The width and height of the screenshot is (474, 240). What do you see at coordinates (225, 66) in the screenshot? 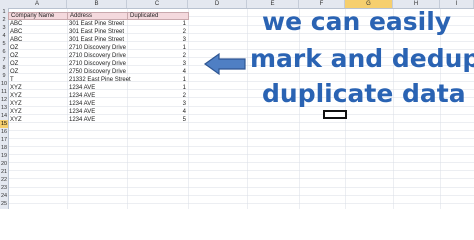
I see `left-arrow-icon` at bounding box center [225, 66].